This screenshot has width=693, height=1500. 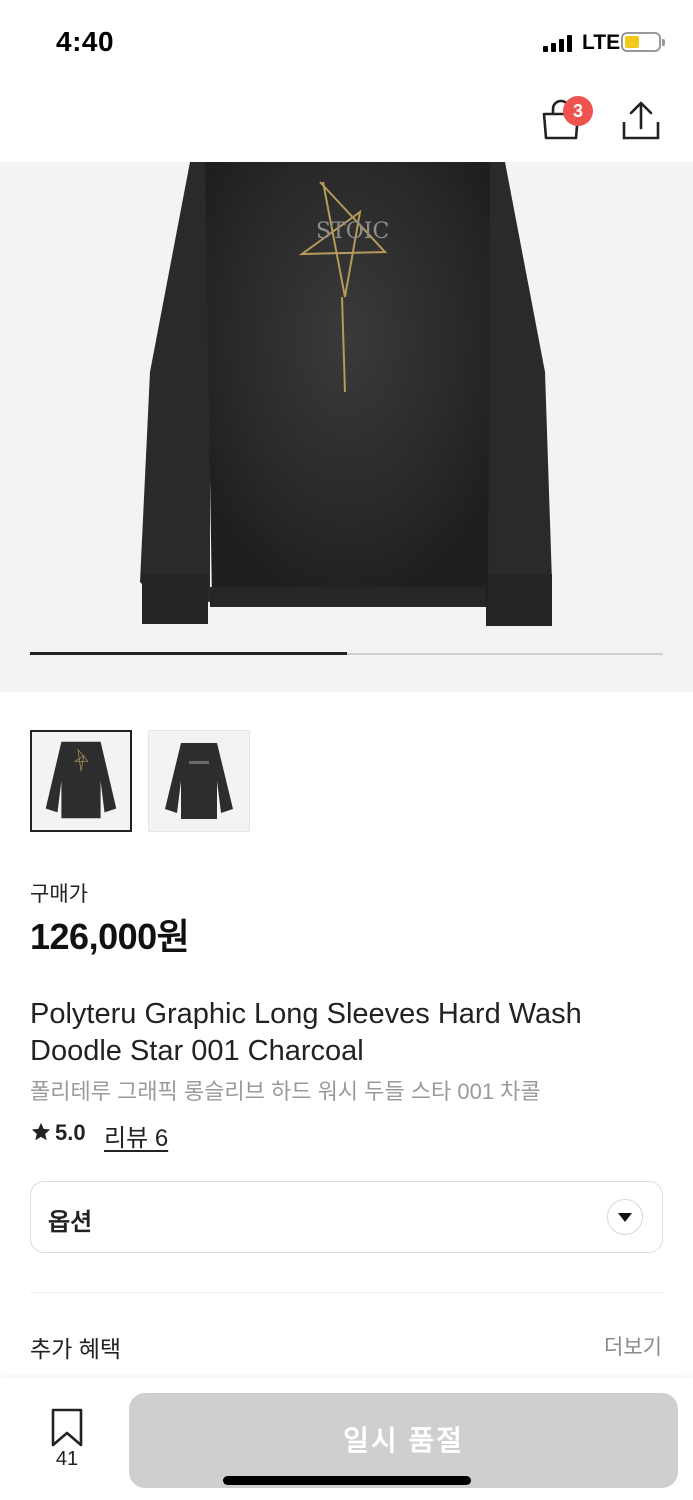 I want to click on cart-badge: 3, so click(x=578, y=111).